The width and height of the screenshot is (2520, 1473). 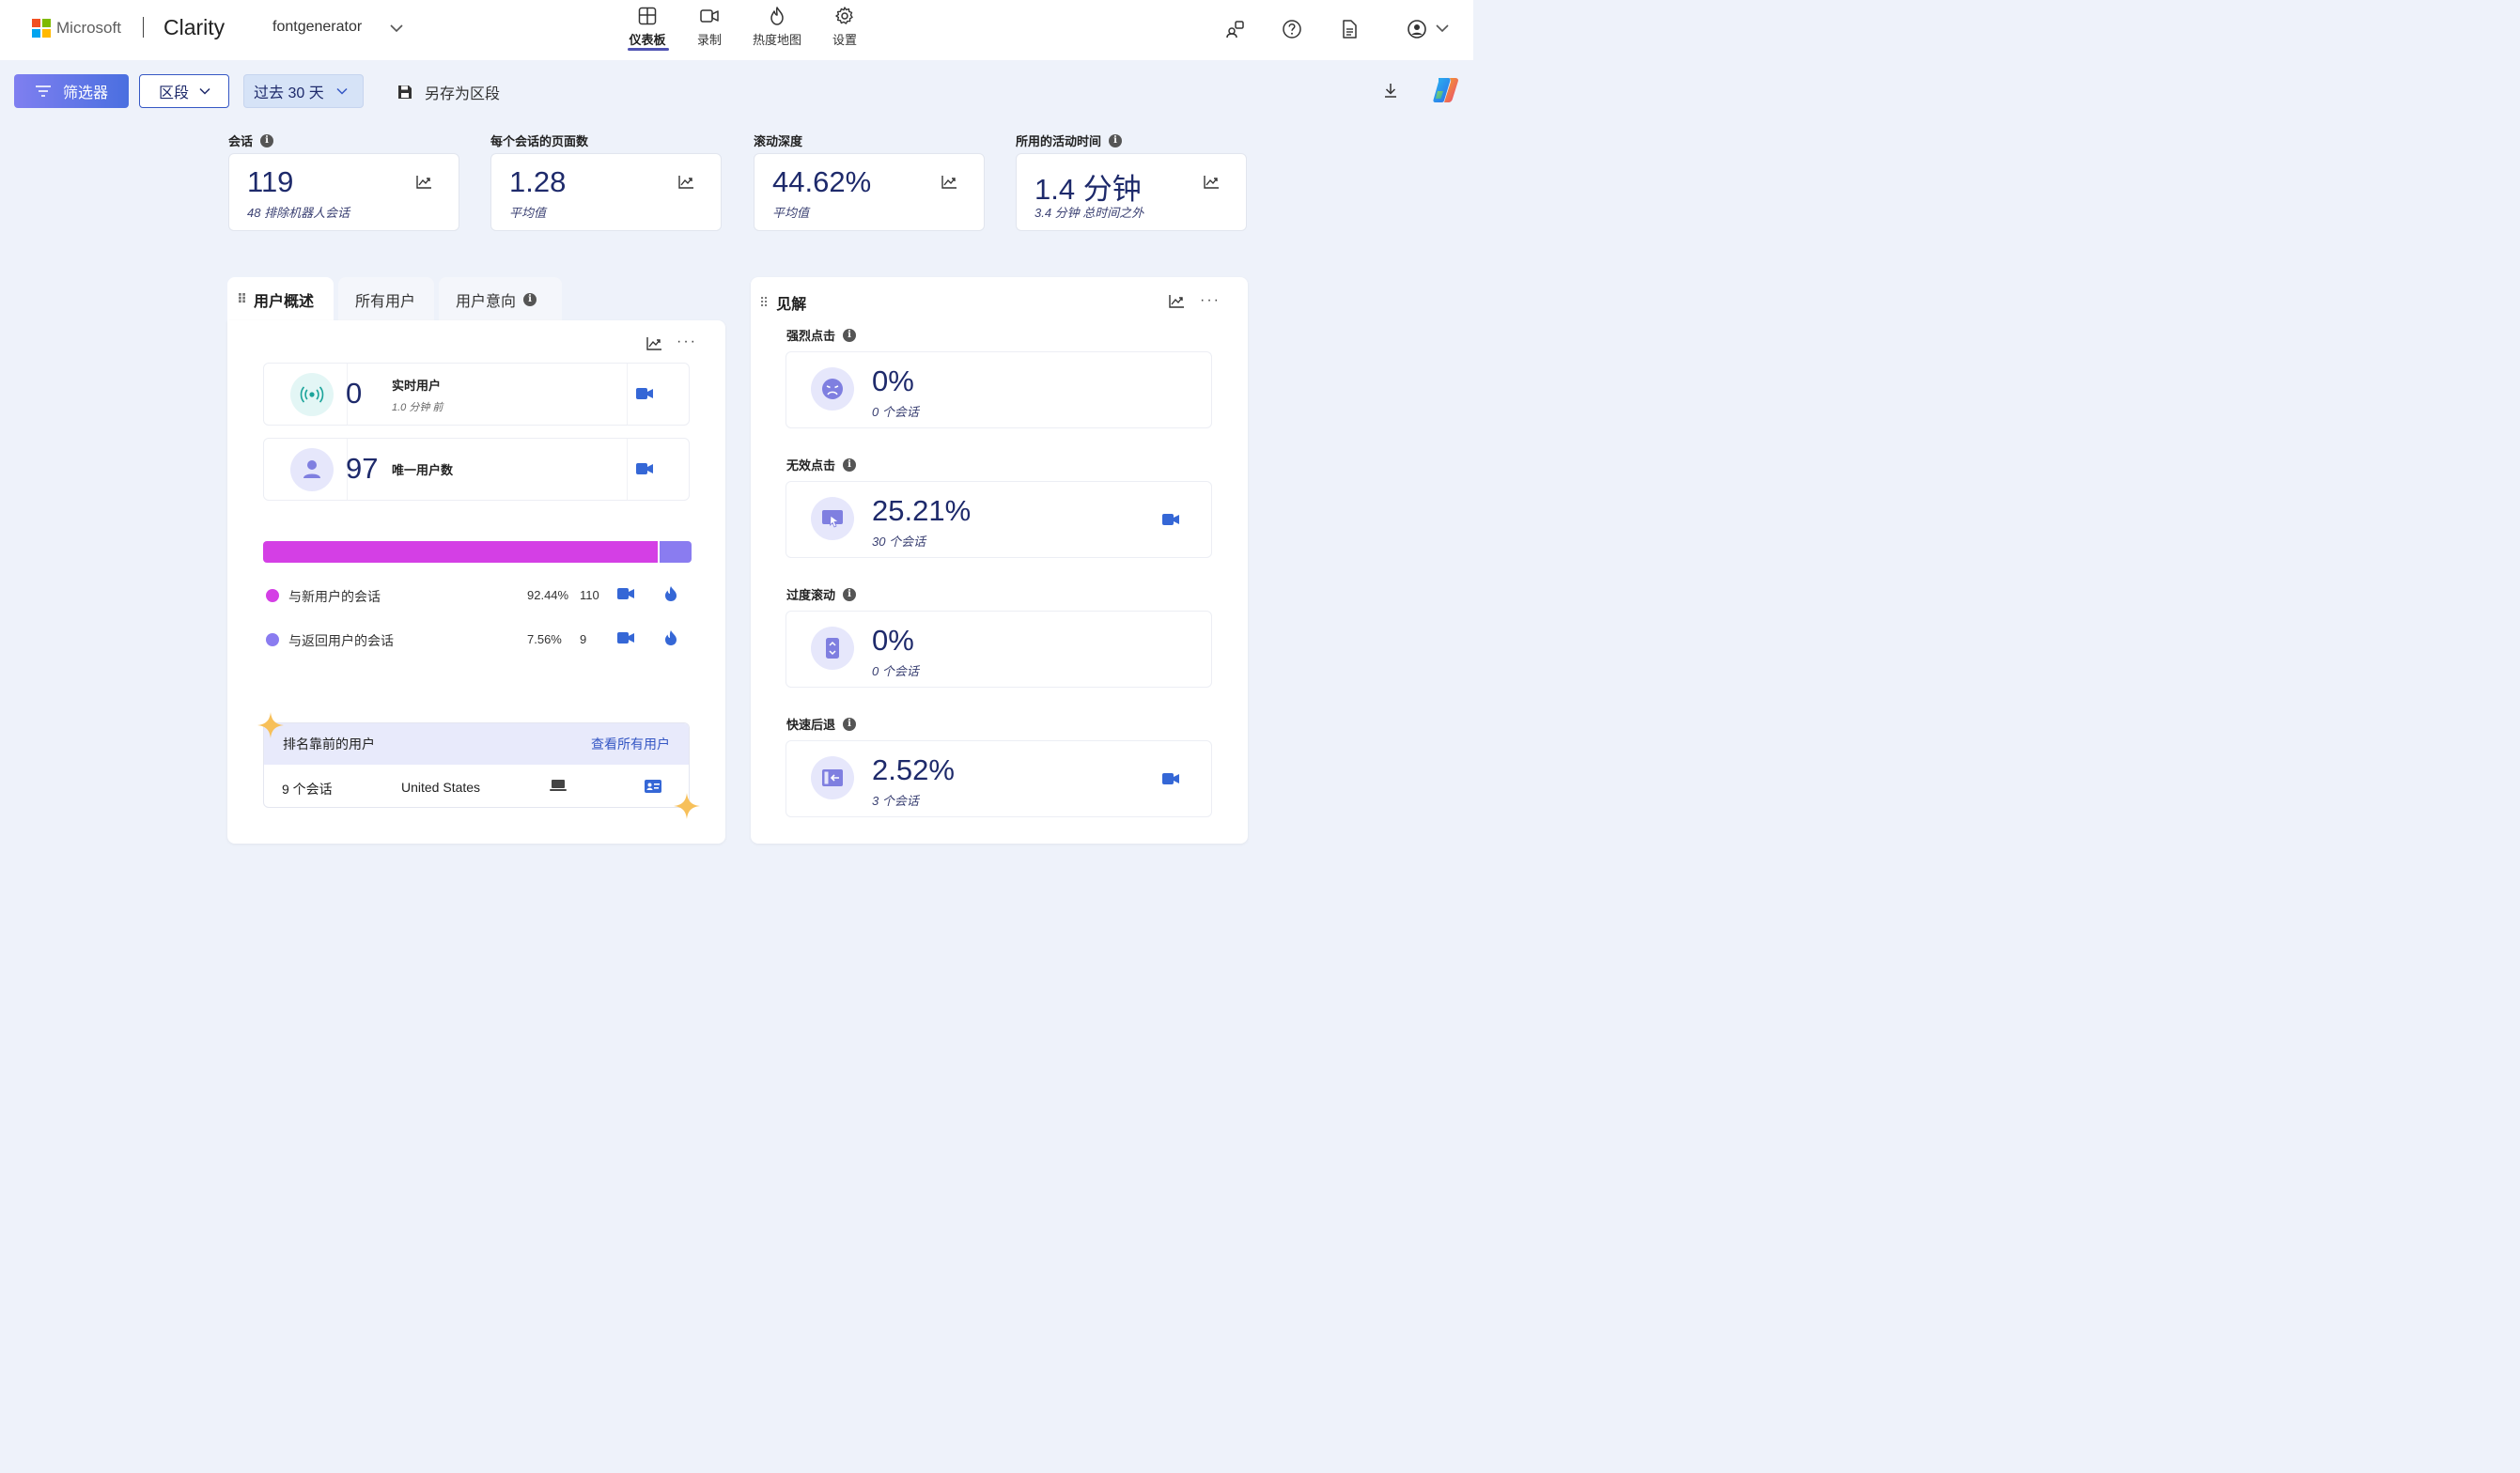 What do you see at coordinates (71, 91) in the screenshot?
I see `filter-button: 筛选器` at bounding box center [71, 91].